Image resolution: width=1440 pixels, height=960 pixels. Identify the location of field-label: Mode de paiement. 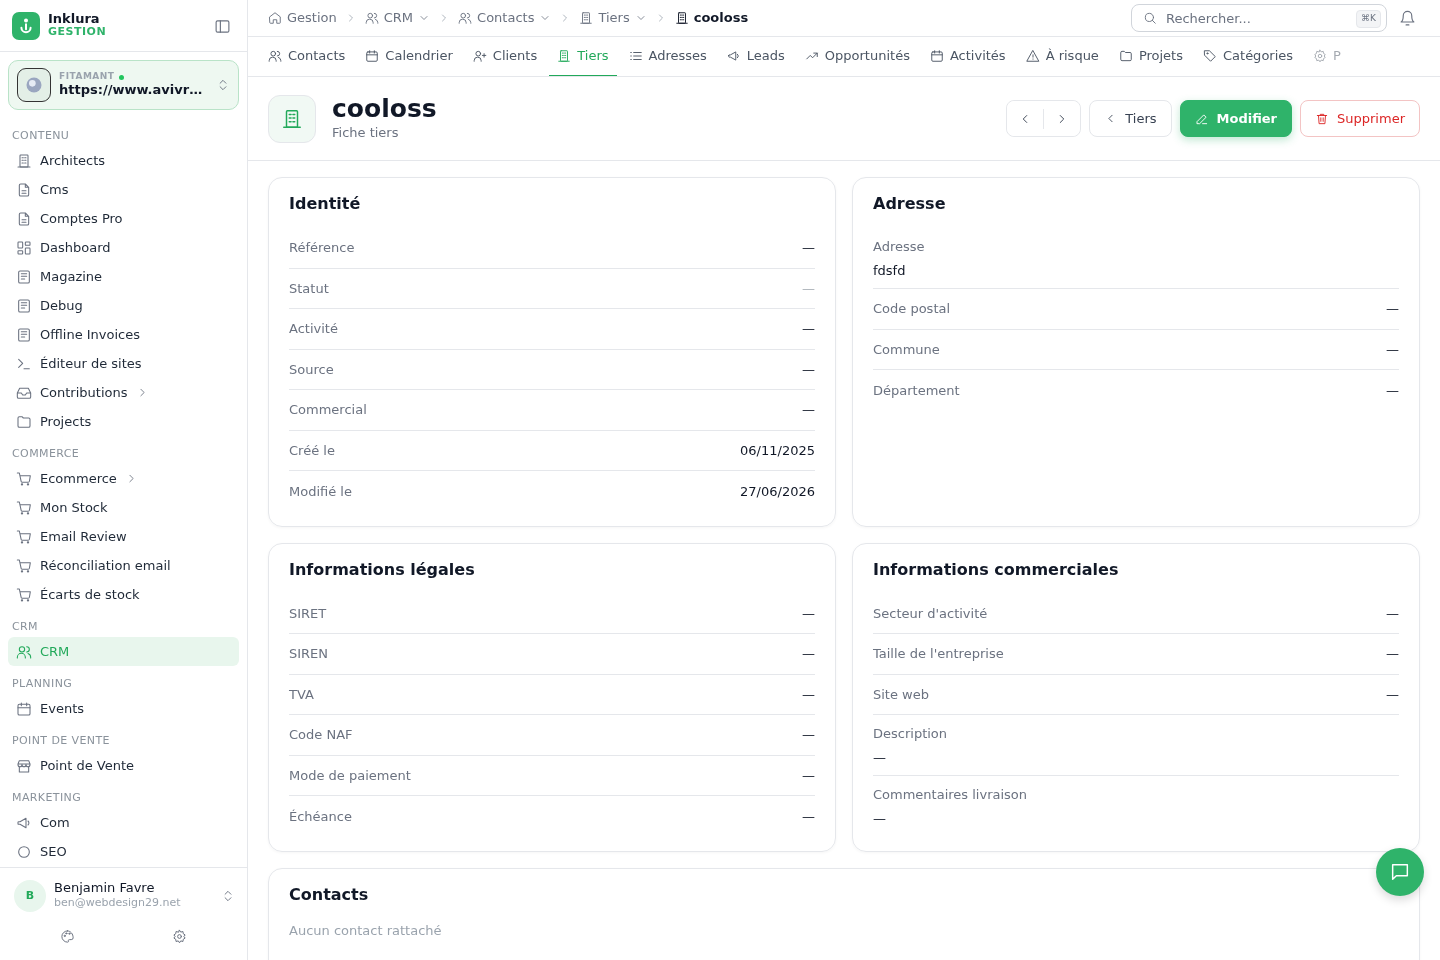
(350, 775).